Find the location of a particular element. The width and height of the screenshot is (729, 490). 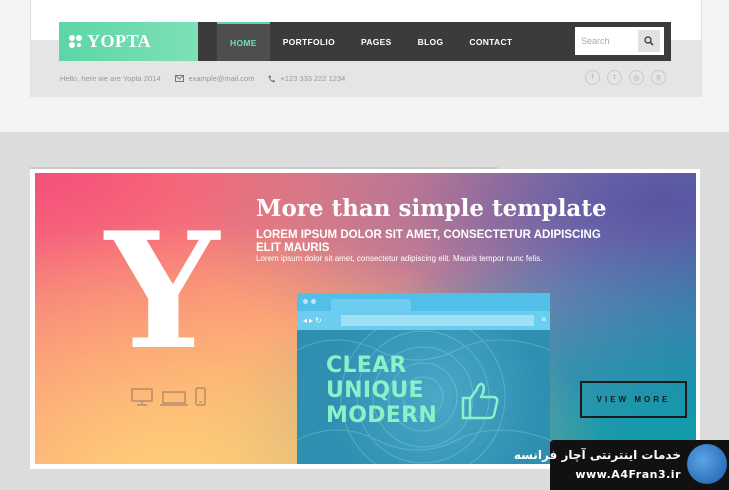

phone-device-icon is located at coordinates (200, 396).